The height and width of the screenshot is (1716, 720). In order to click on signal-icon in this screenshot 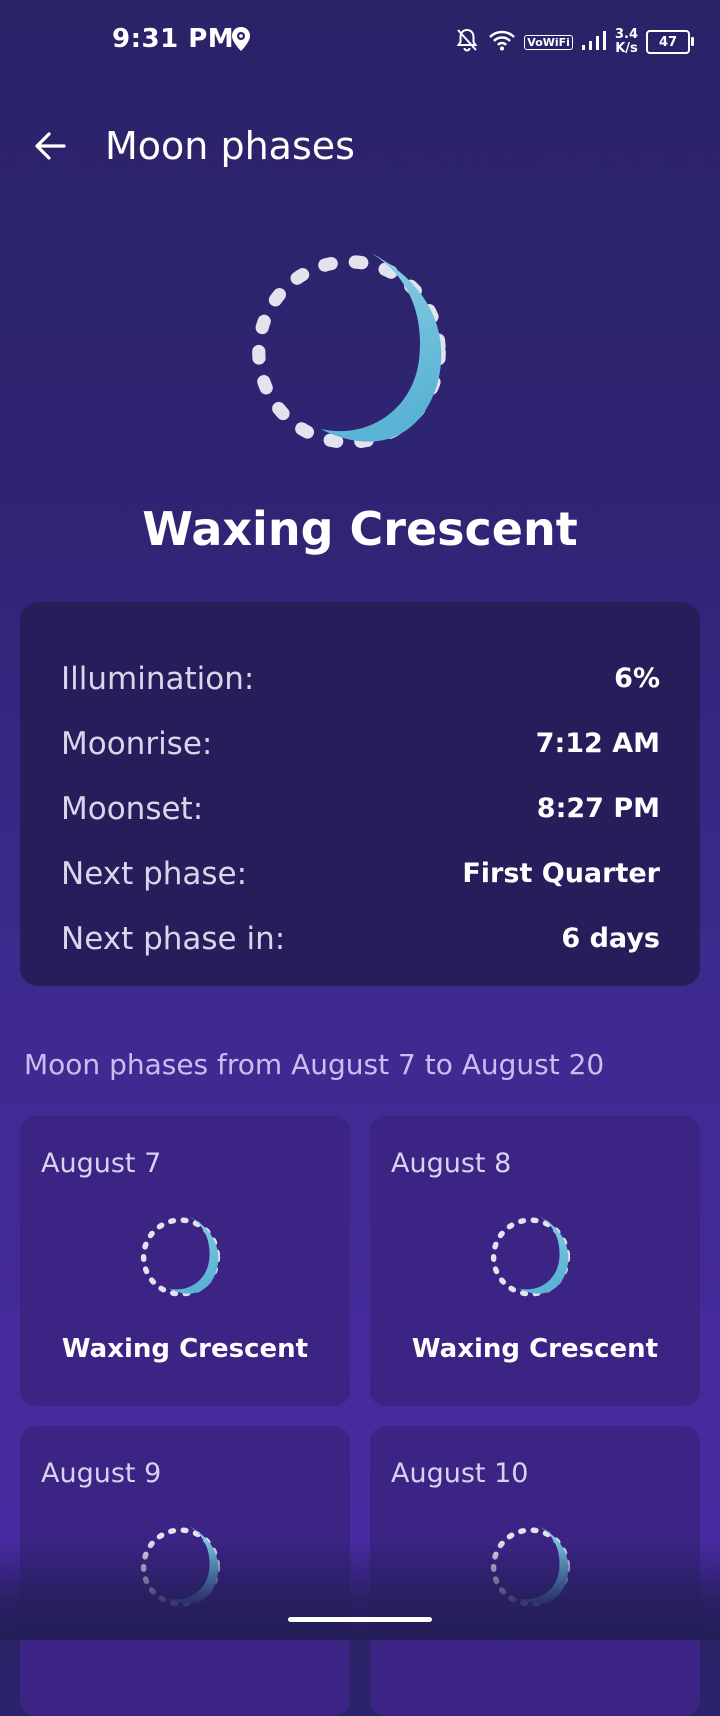, I will do `click(594, 42)`.